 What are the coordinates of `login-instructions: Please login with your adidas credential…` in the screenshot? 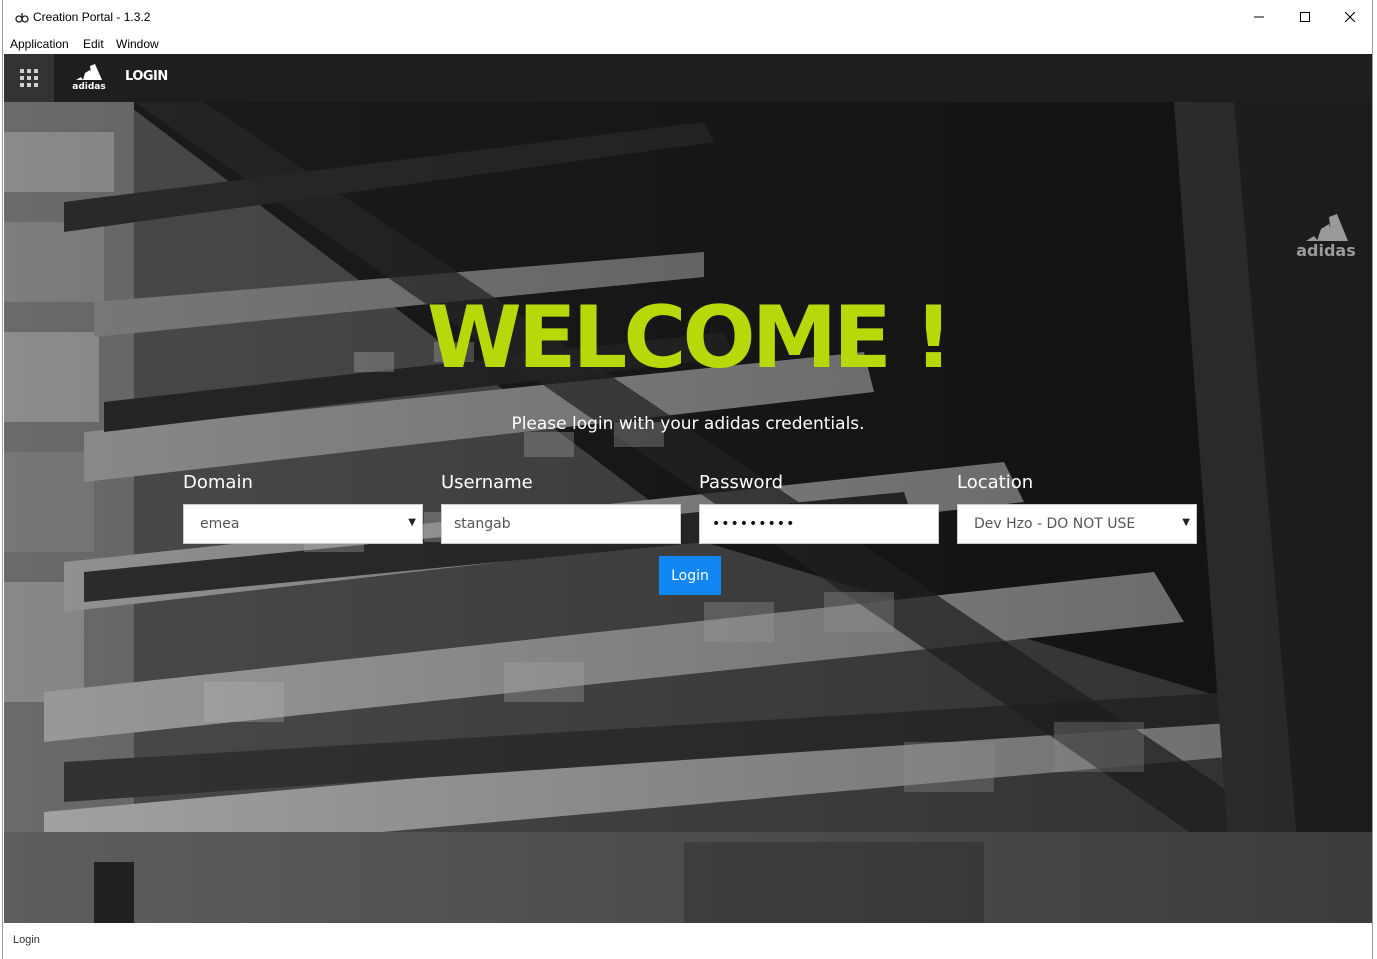 It's located at (688, 424).